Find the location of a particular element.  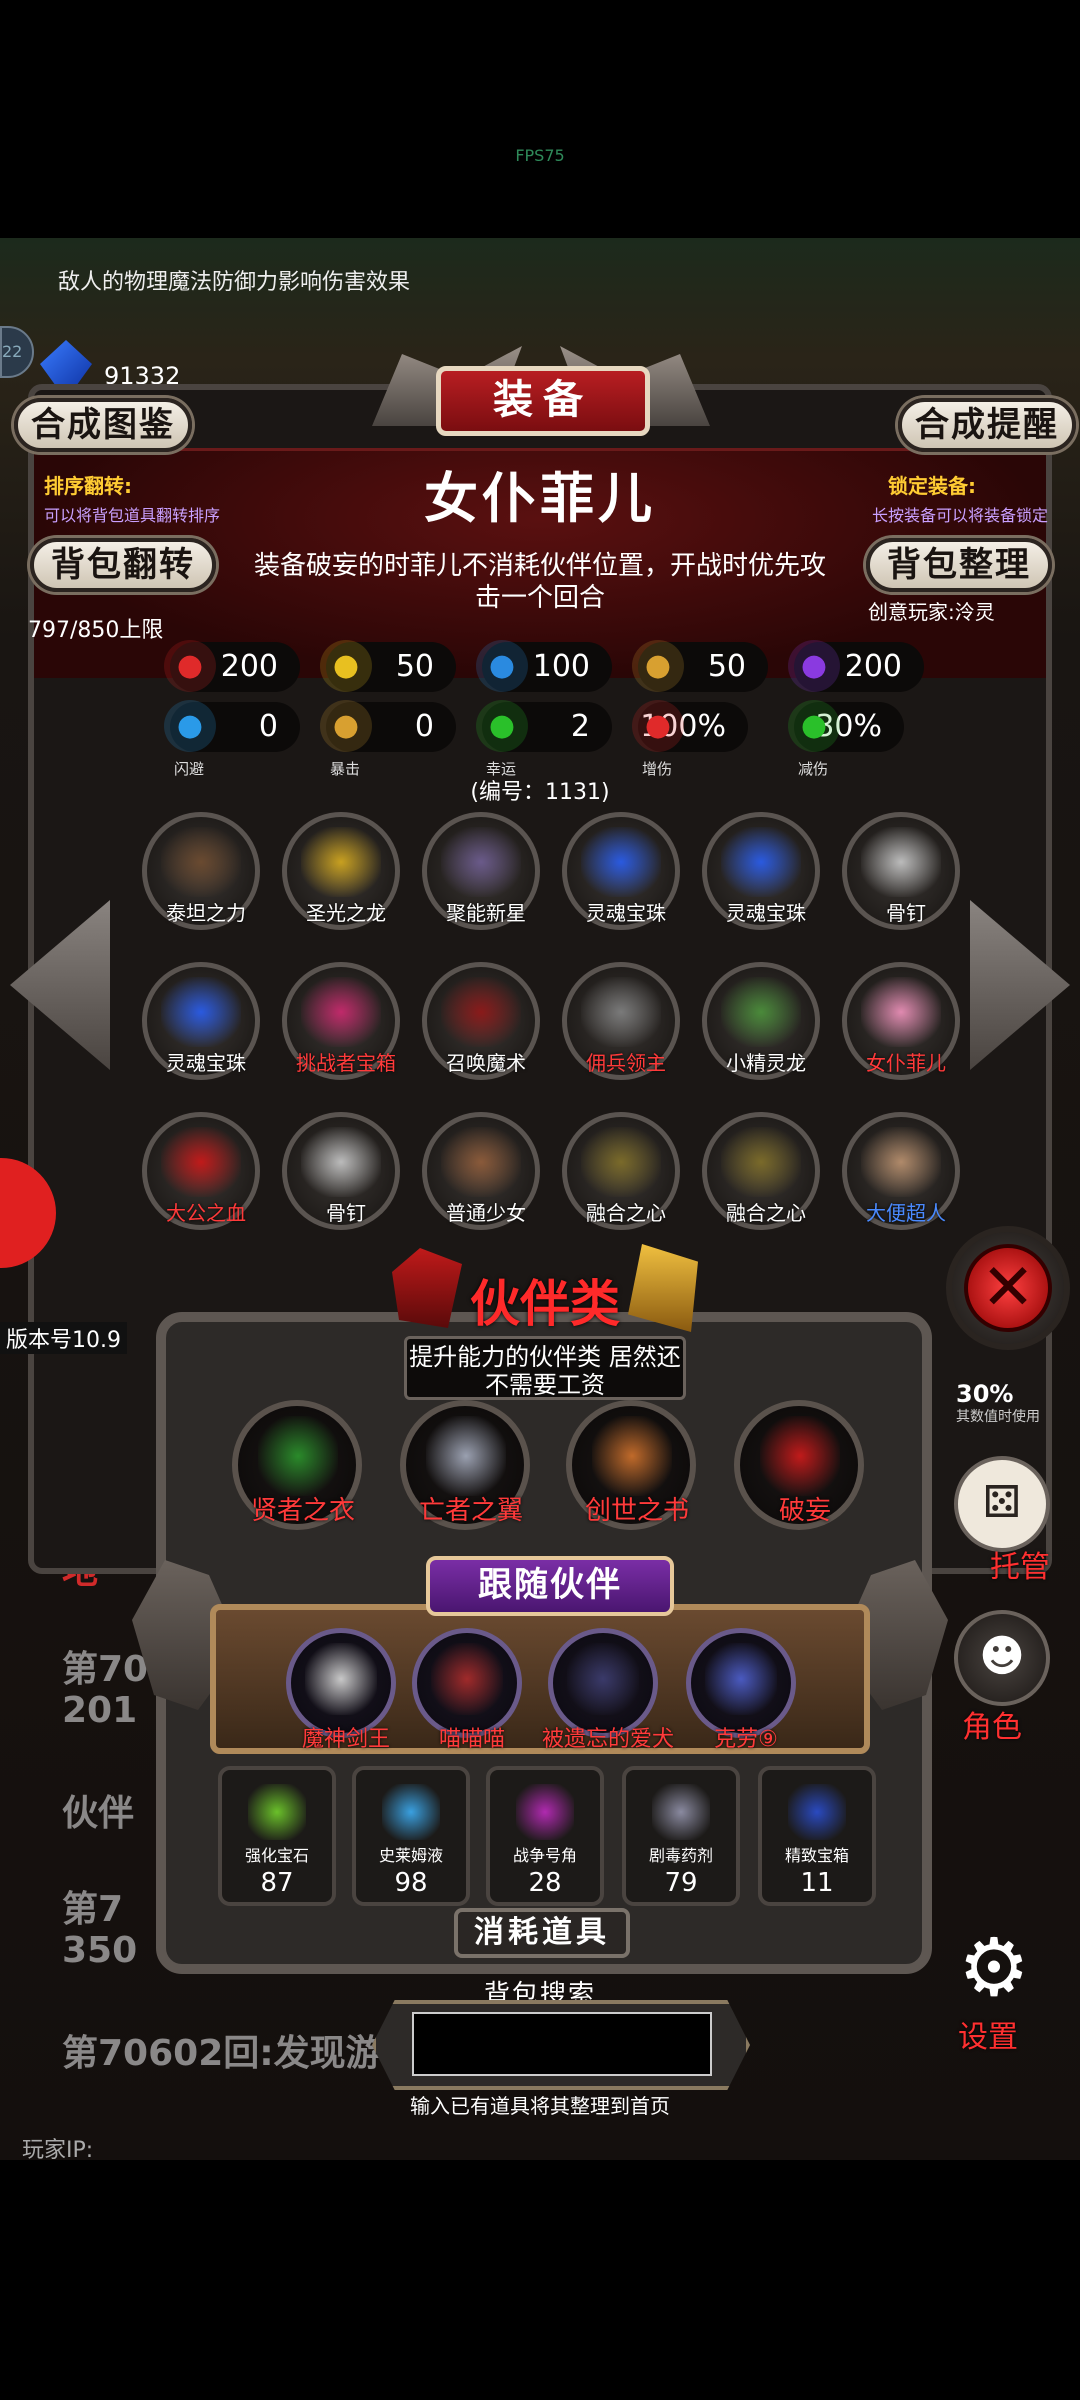

follow-partner-slot: 喵喵喵 is located at coordinates (467, 1690).